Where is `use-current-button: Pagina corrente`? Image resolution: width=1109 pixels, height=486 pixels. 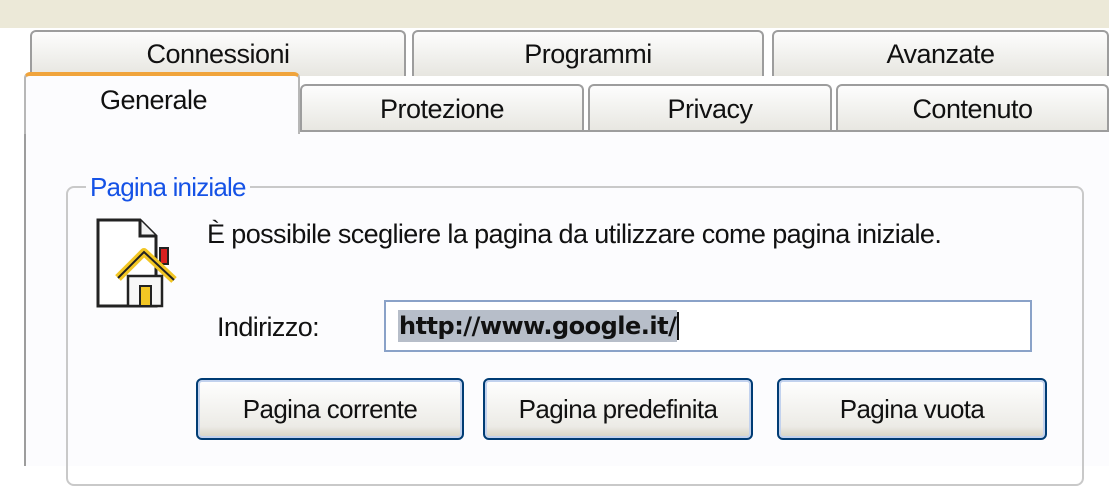
use-current-button: Pagina corrente is located at coordinates (330, 409).